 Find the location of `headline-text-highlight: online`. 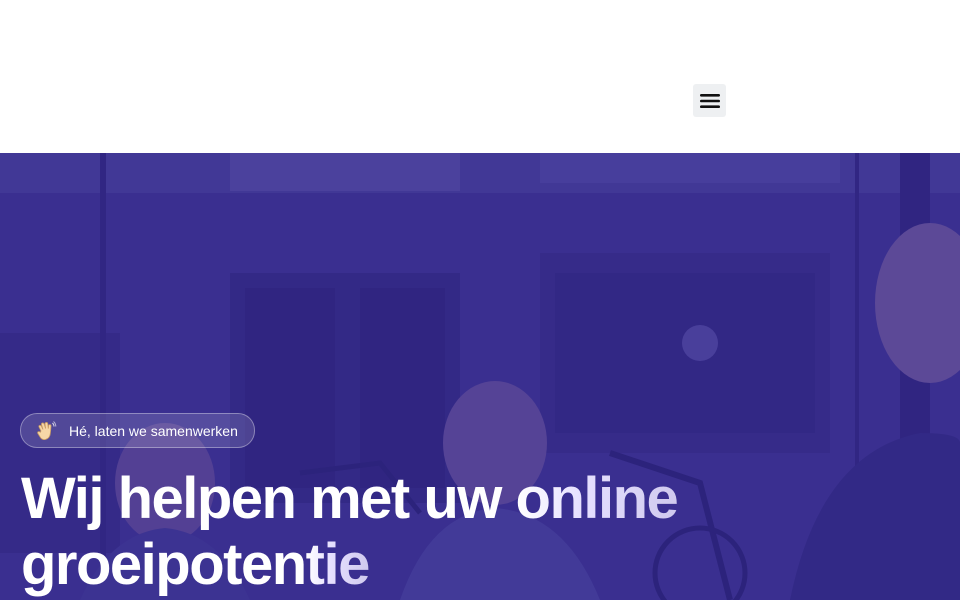

headline-text-highlight: online is located at coordinates (597, 498).